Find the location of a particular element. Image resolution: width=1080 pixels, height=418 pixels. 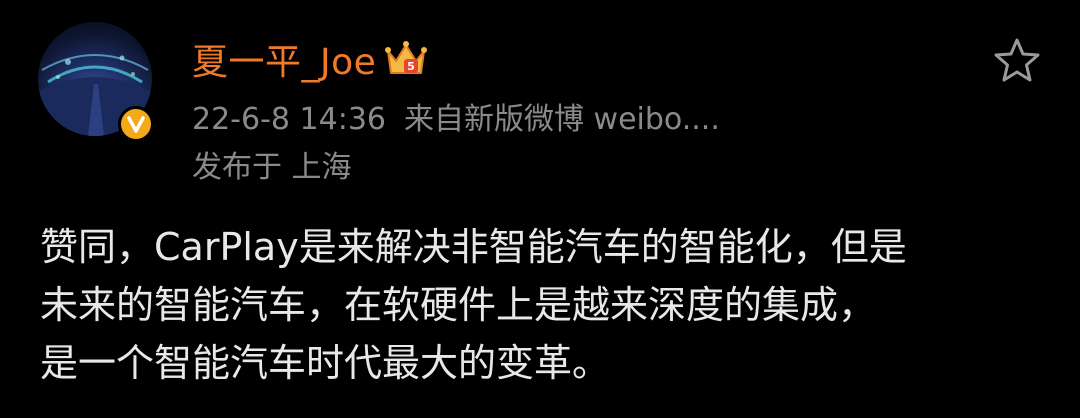

post-text-line: 是一个智能汽车时代最大的变革。 is located at coordinates (325, 363).